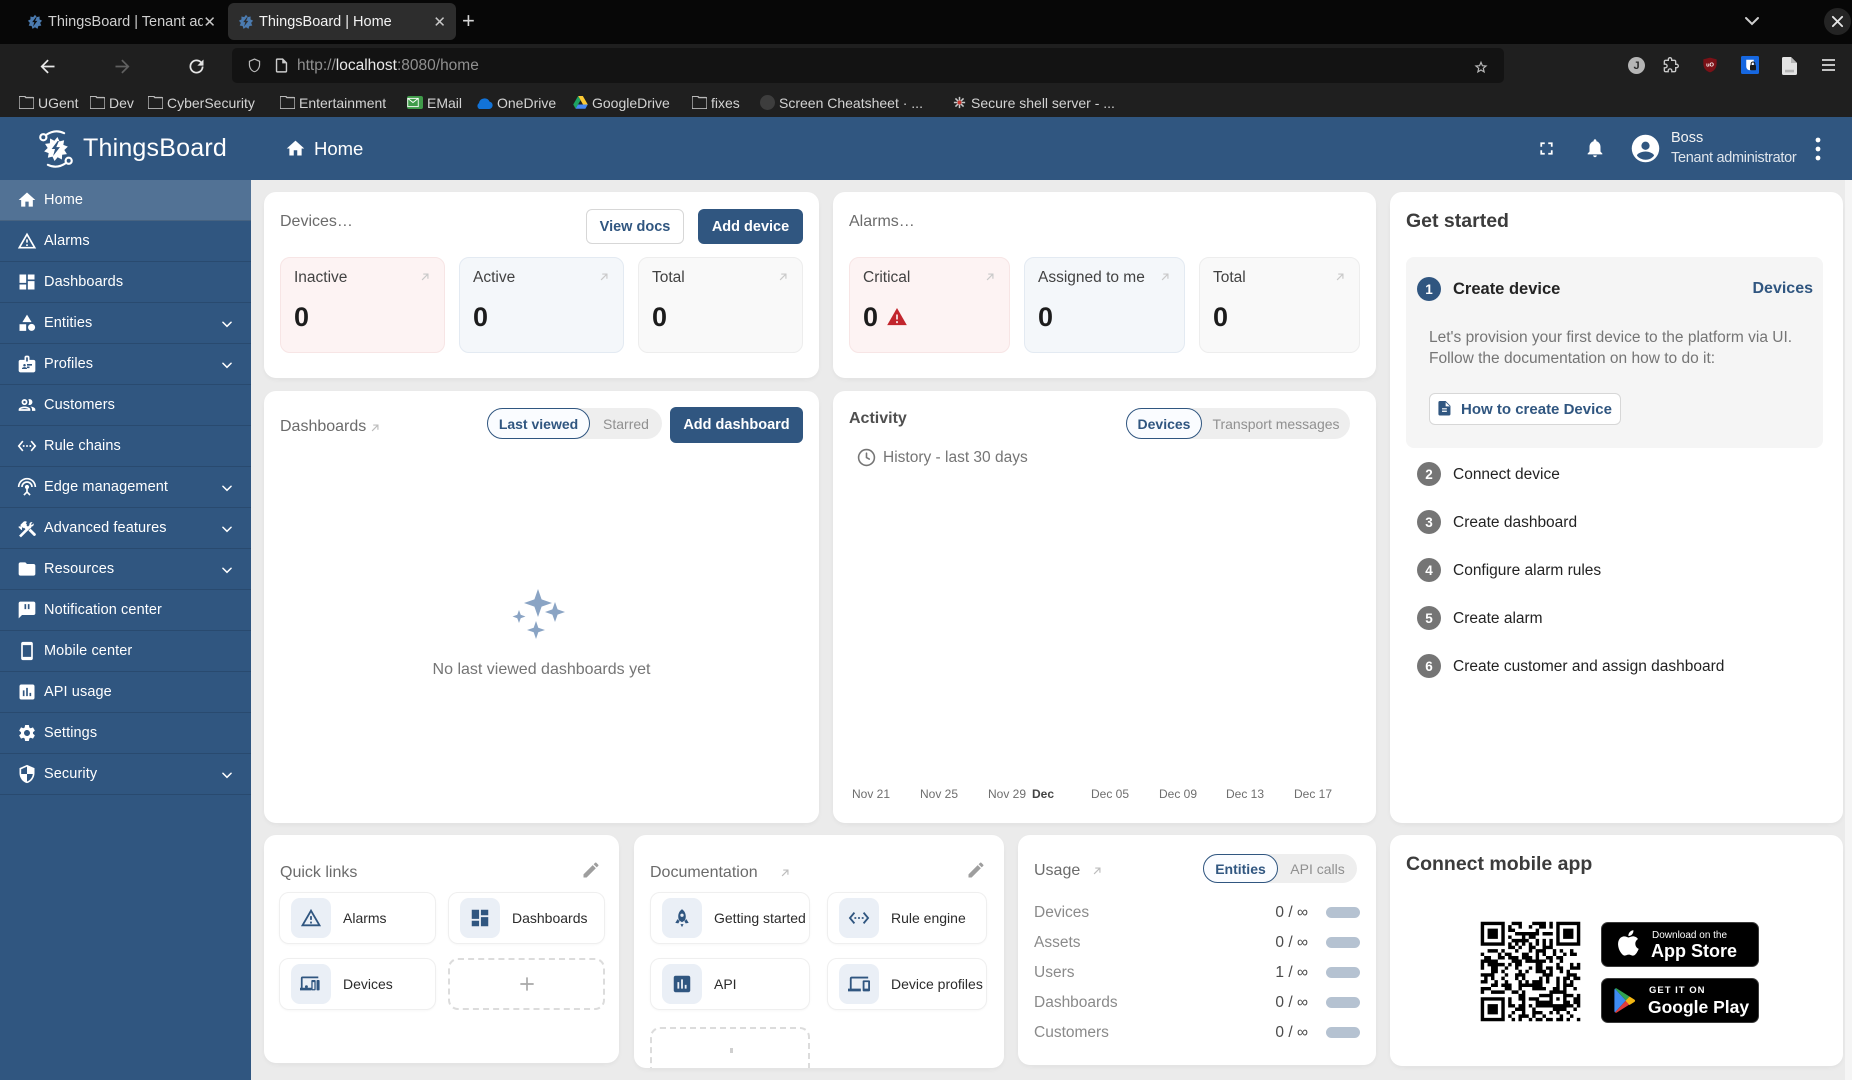  Describe the element at coordinates (1694, 951) in the screenshot. I see `svg-text: App Store` at that location.